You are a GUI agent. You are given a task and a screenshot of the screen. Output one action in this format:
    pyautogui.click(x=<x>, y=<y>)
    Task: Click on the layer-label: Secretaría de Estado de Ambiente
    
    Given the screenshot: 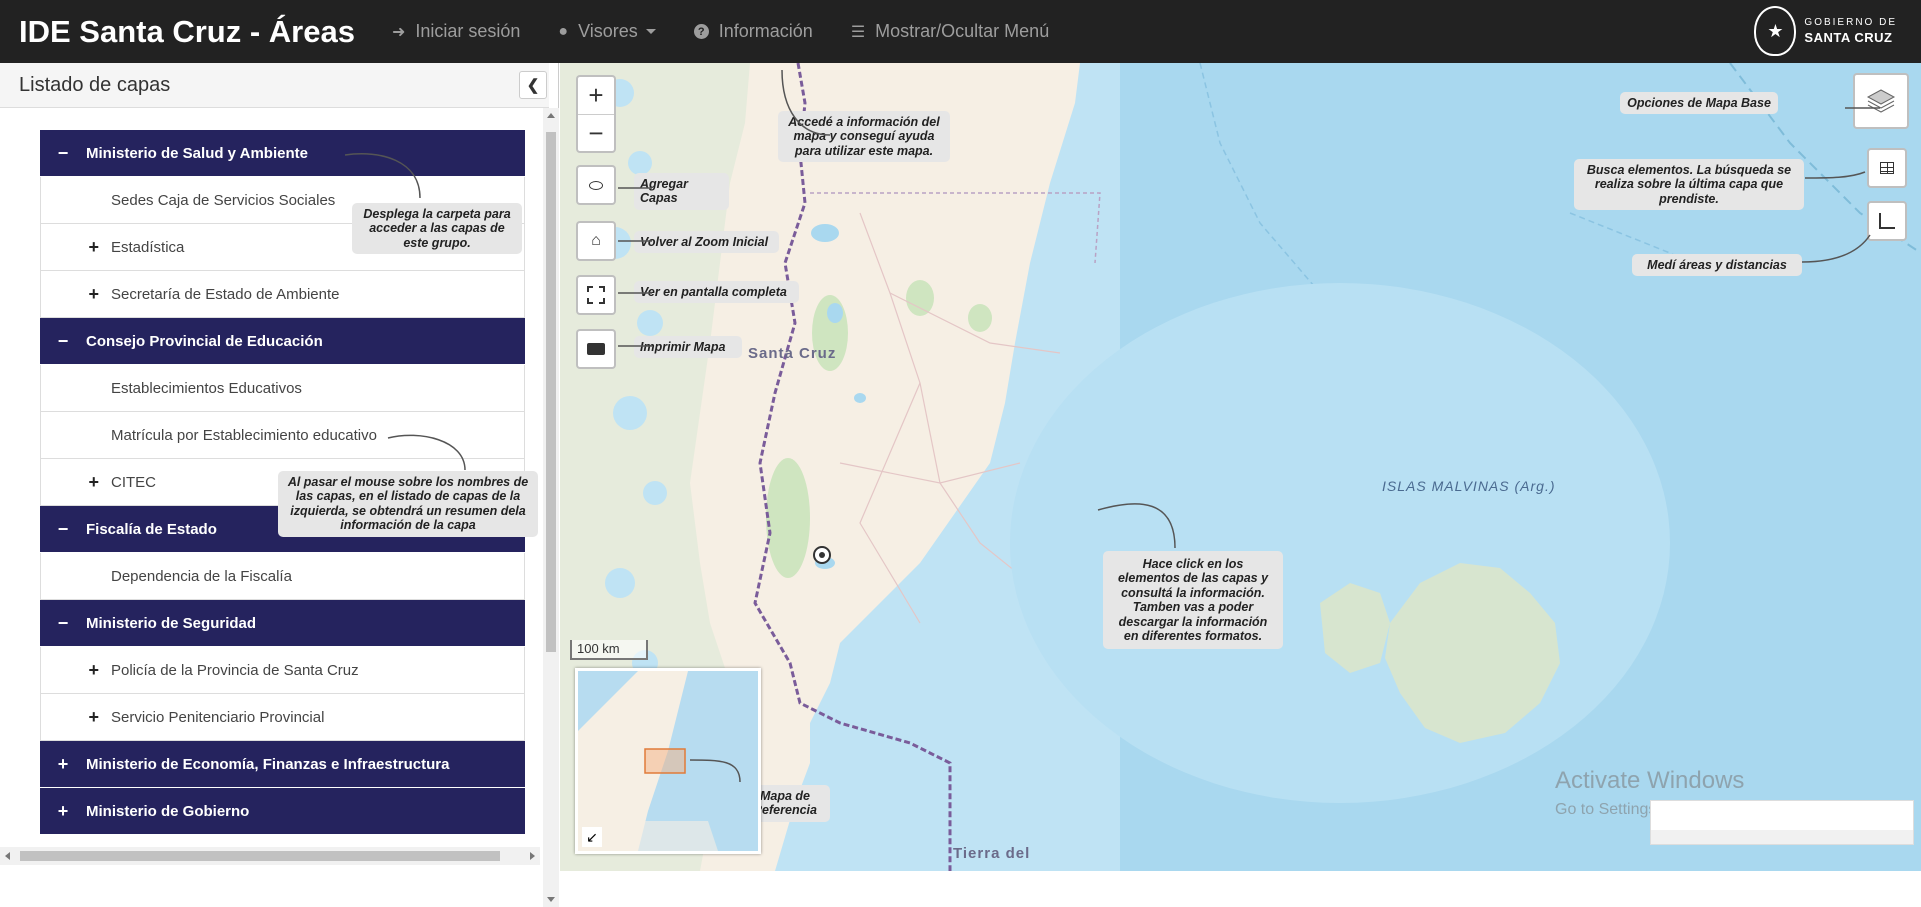 What is the action you would take?
    pyautogui.click(x=225, y=294)
    